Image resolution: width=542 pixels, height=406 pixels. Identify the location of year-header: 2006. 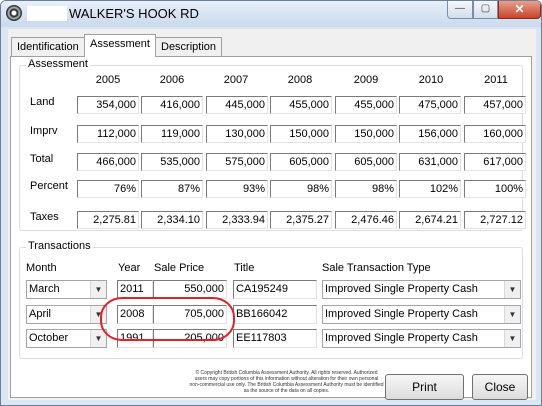
(172, 80).